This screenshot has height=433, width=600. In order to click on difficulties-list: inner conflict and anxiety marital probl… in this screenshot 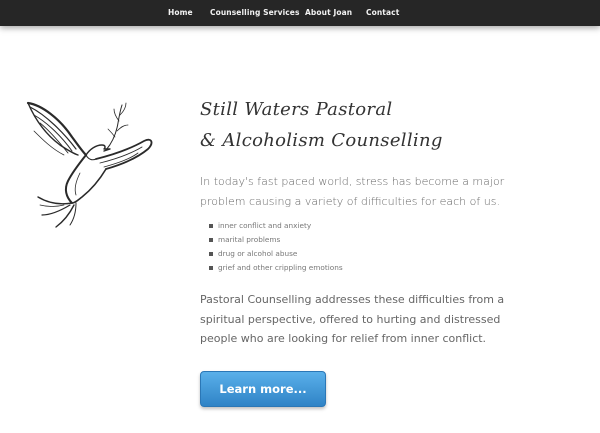, I will do `click(271, 247)`.